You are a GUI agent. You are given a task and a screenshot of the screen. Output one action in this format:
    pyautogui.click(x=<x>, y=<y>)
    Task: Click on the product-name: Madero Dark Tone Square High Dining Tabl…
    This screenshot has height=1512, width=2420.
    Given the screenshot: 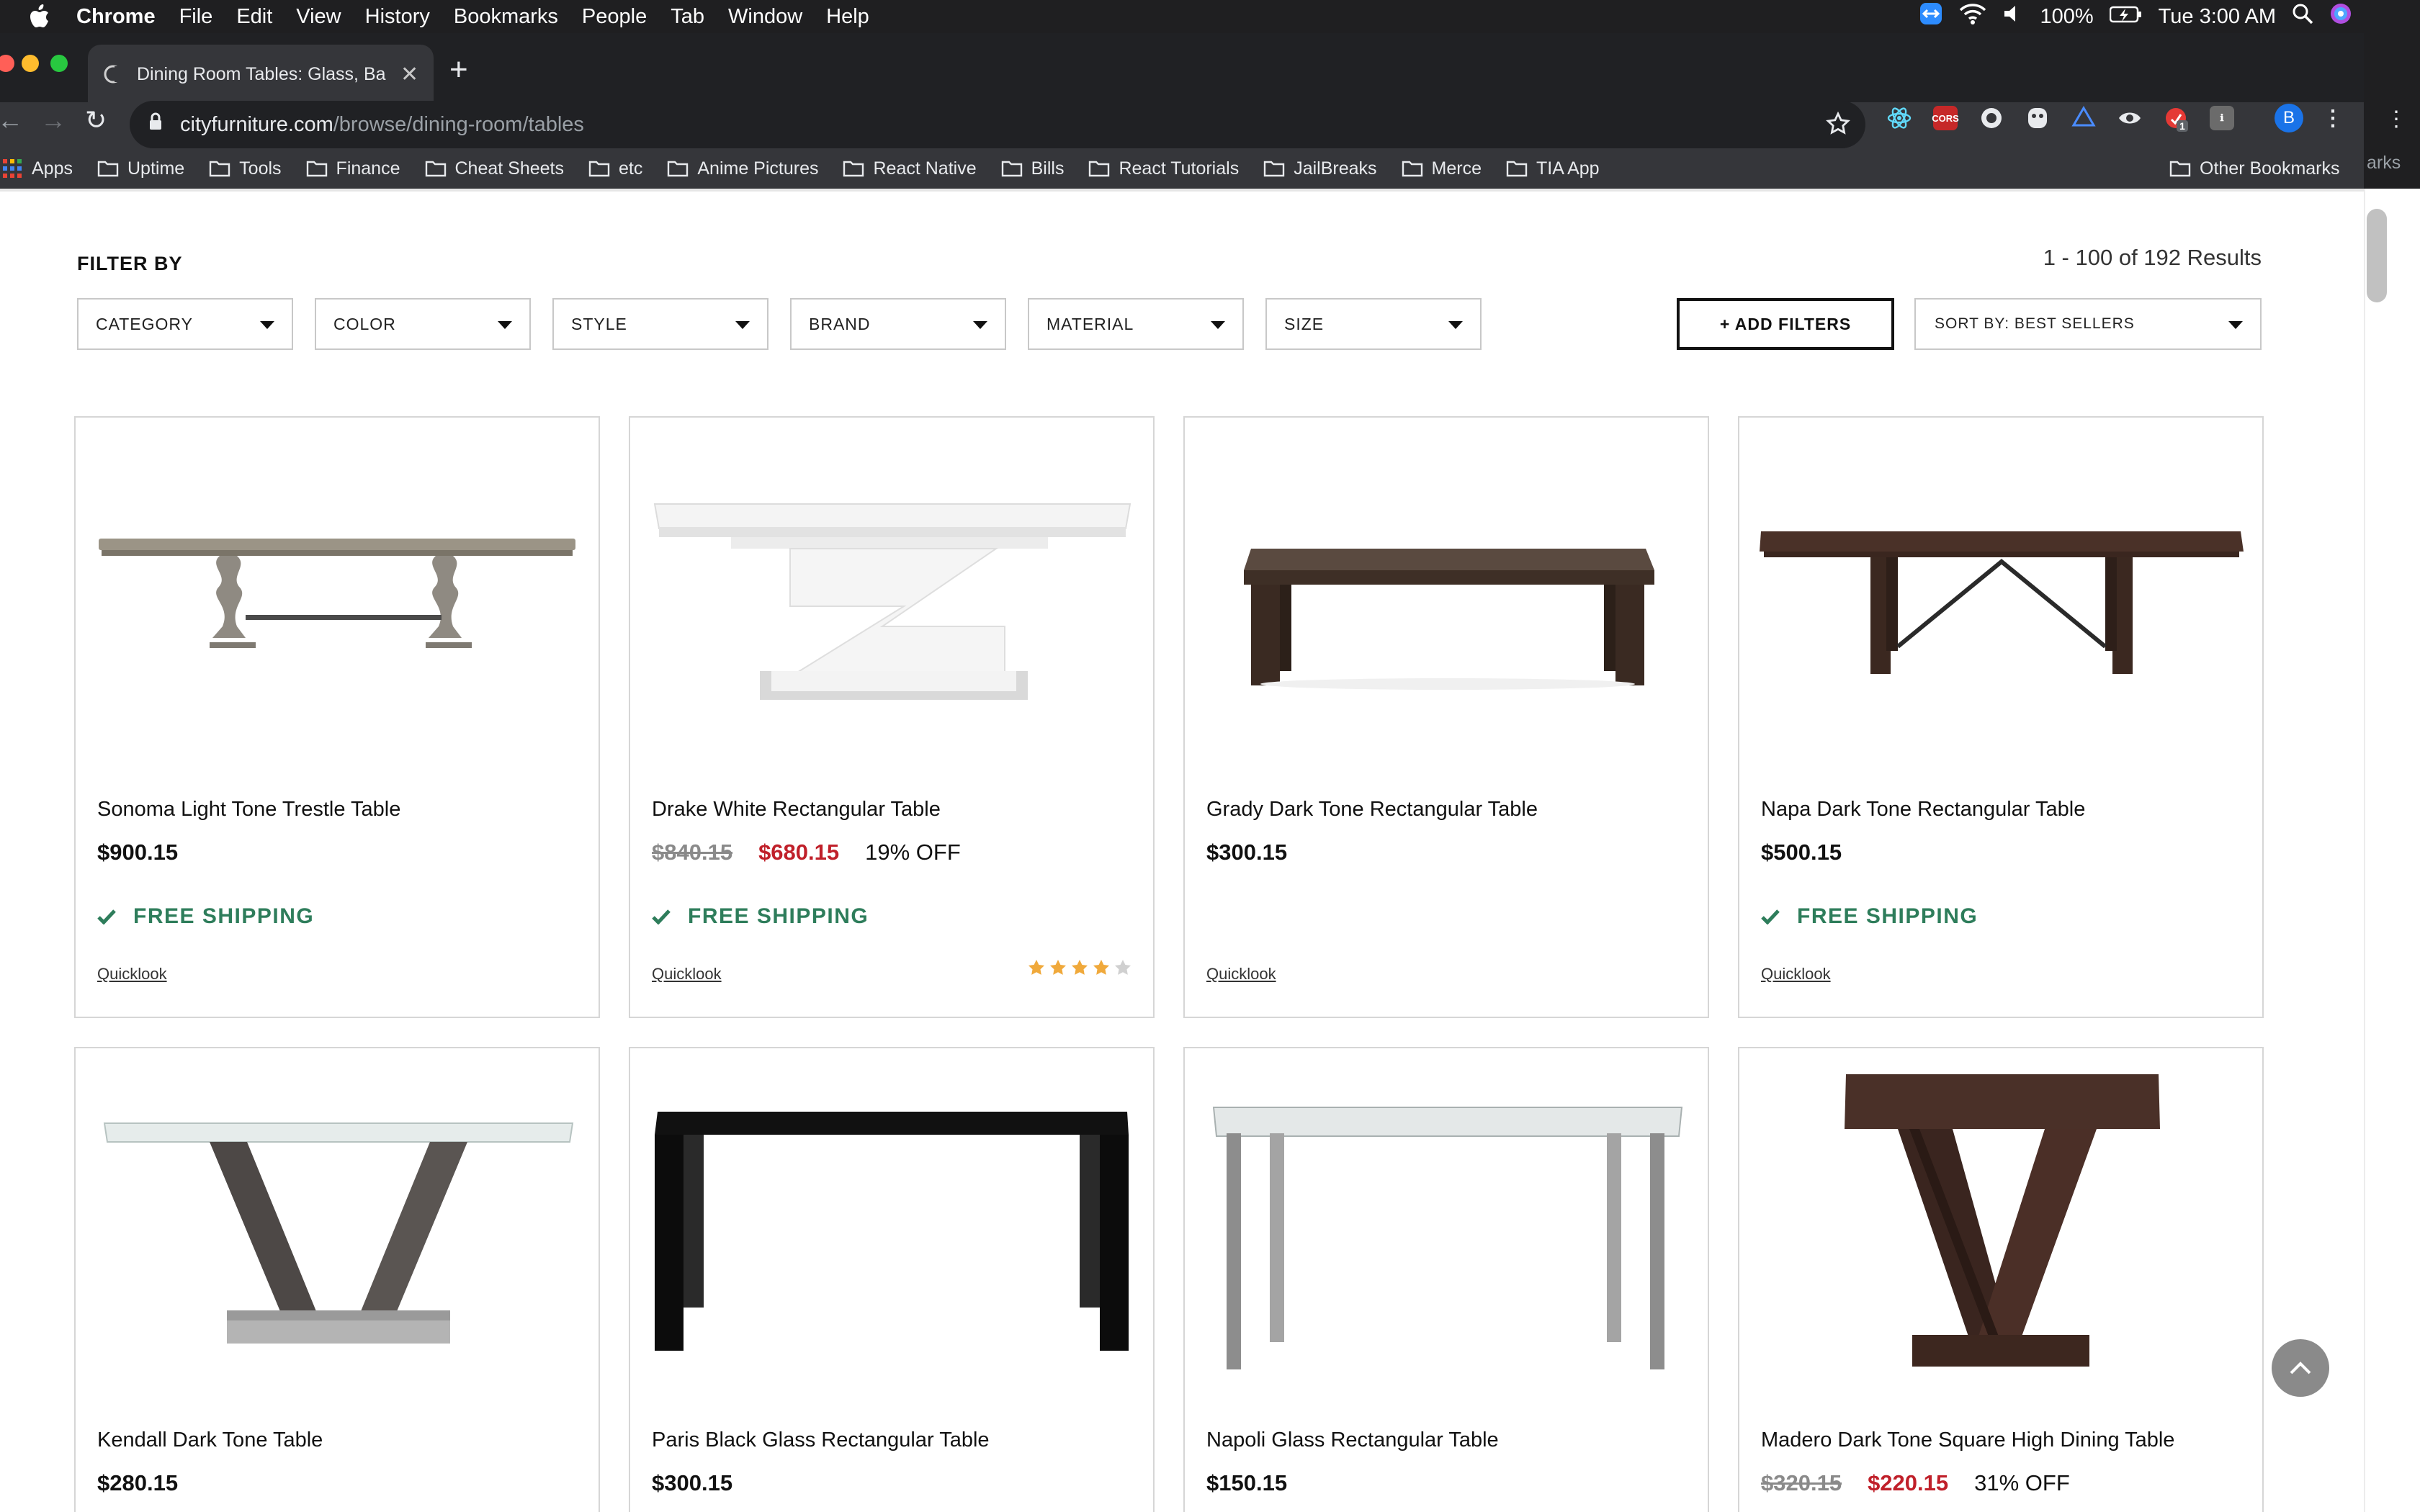 What is the action you would take?
    pyautogui.click(x=1967, y=1440)
    